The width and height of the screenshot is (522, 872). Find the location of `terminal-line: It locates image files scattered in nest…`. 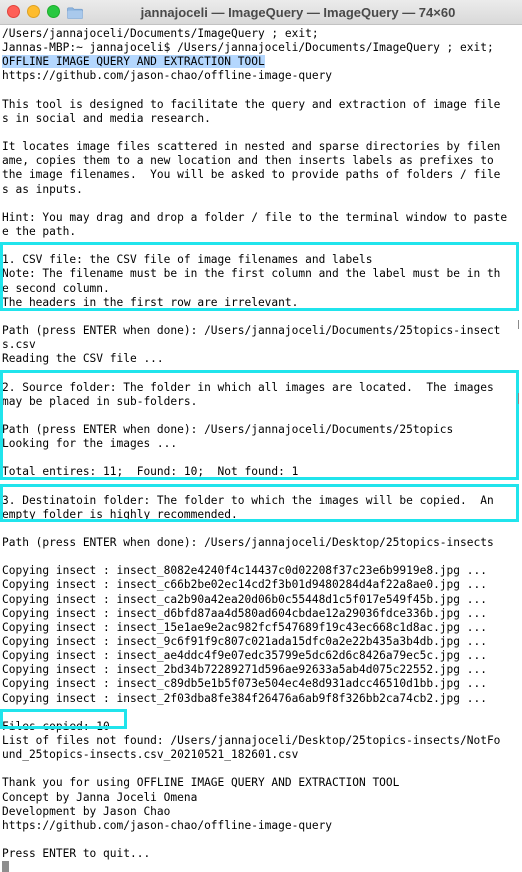

terminal-line: It locates image files scattered in nest… is located at coordinates (260, 147).